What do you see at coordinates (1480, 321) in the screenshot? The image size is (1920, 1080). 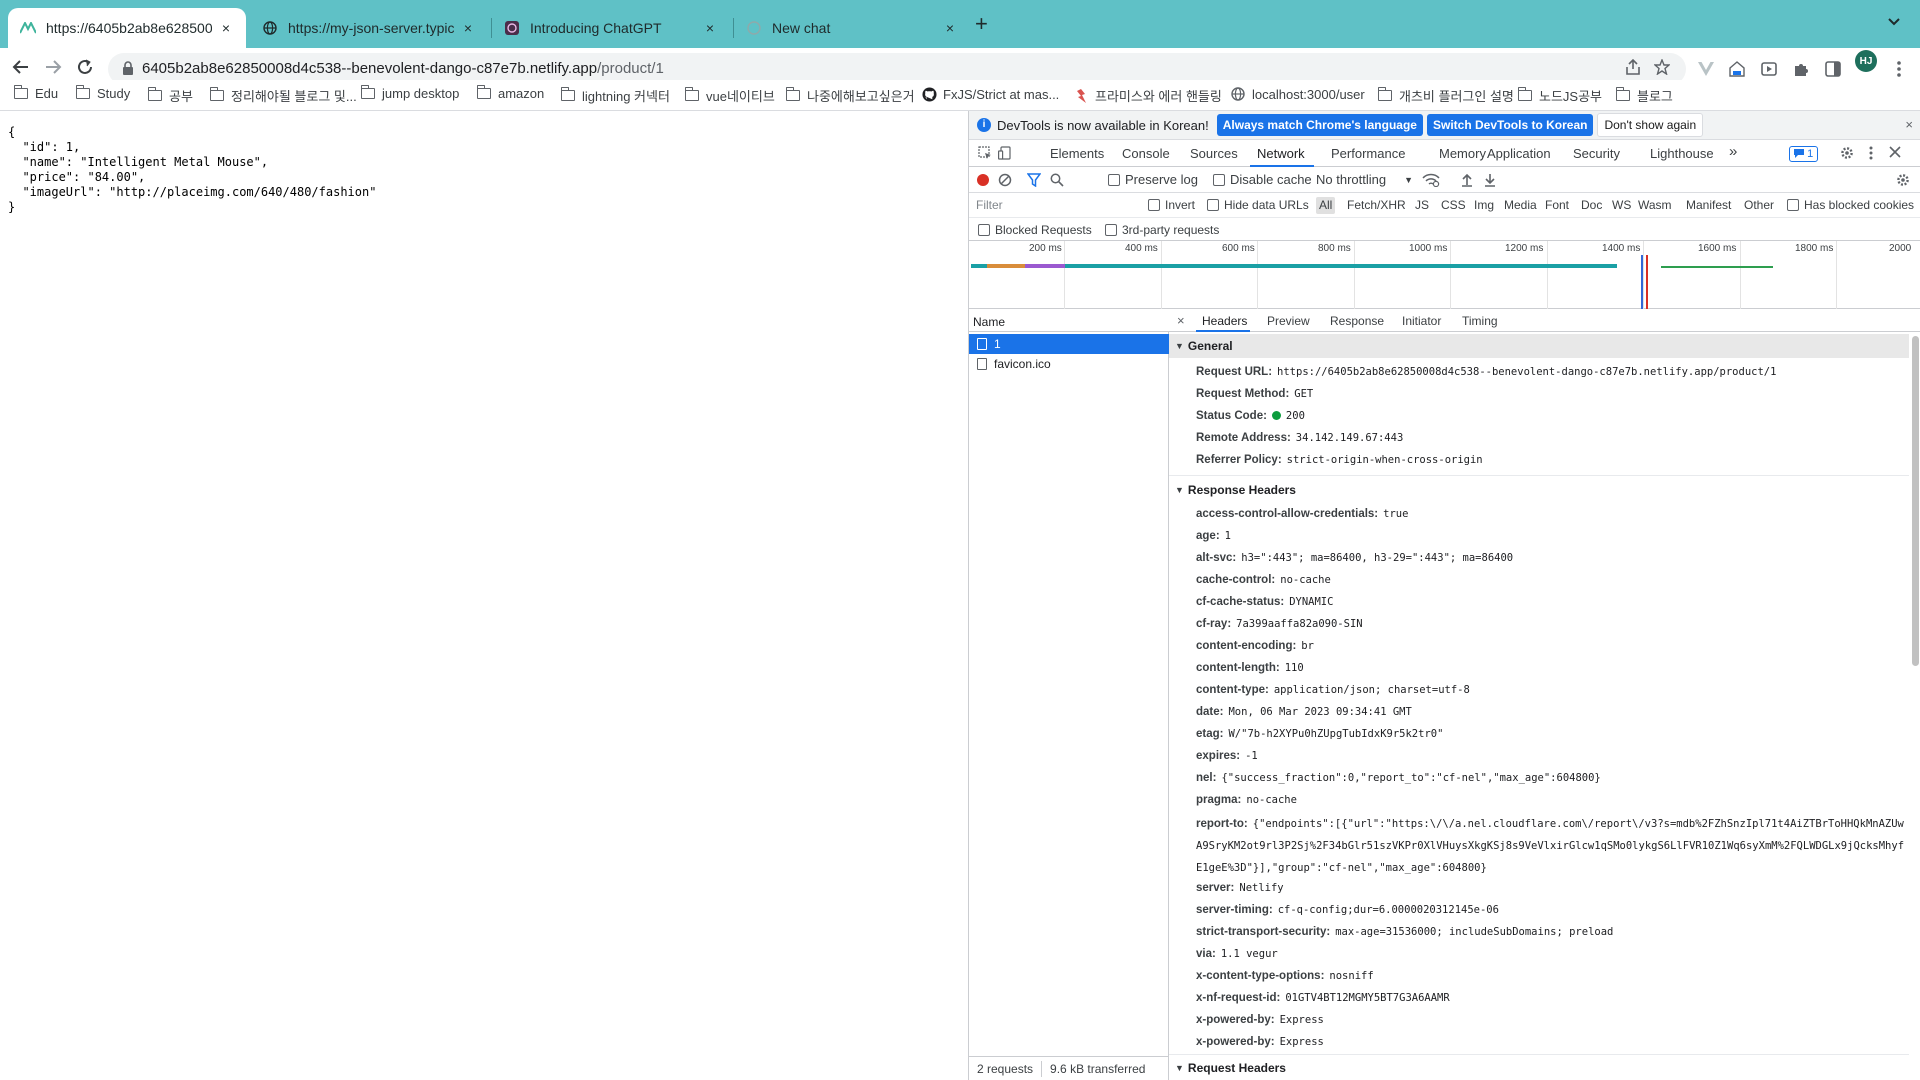 I see `tab-timing: Timing` at bounding box center [1480, 321].